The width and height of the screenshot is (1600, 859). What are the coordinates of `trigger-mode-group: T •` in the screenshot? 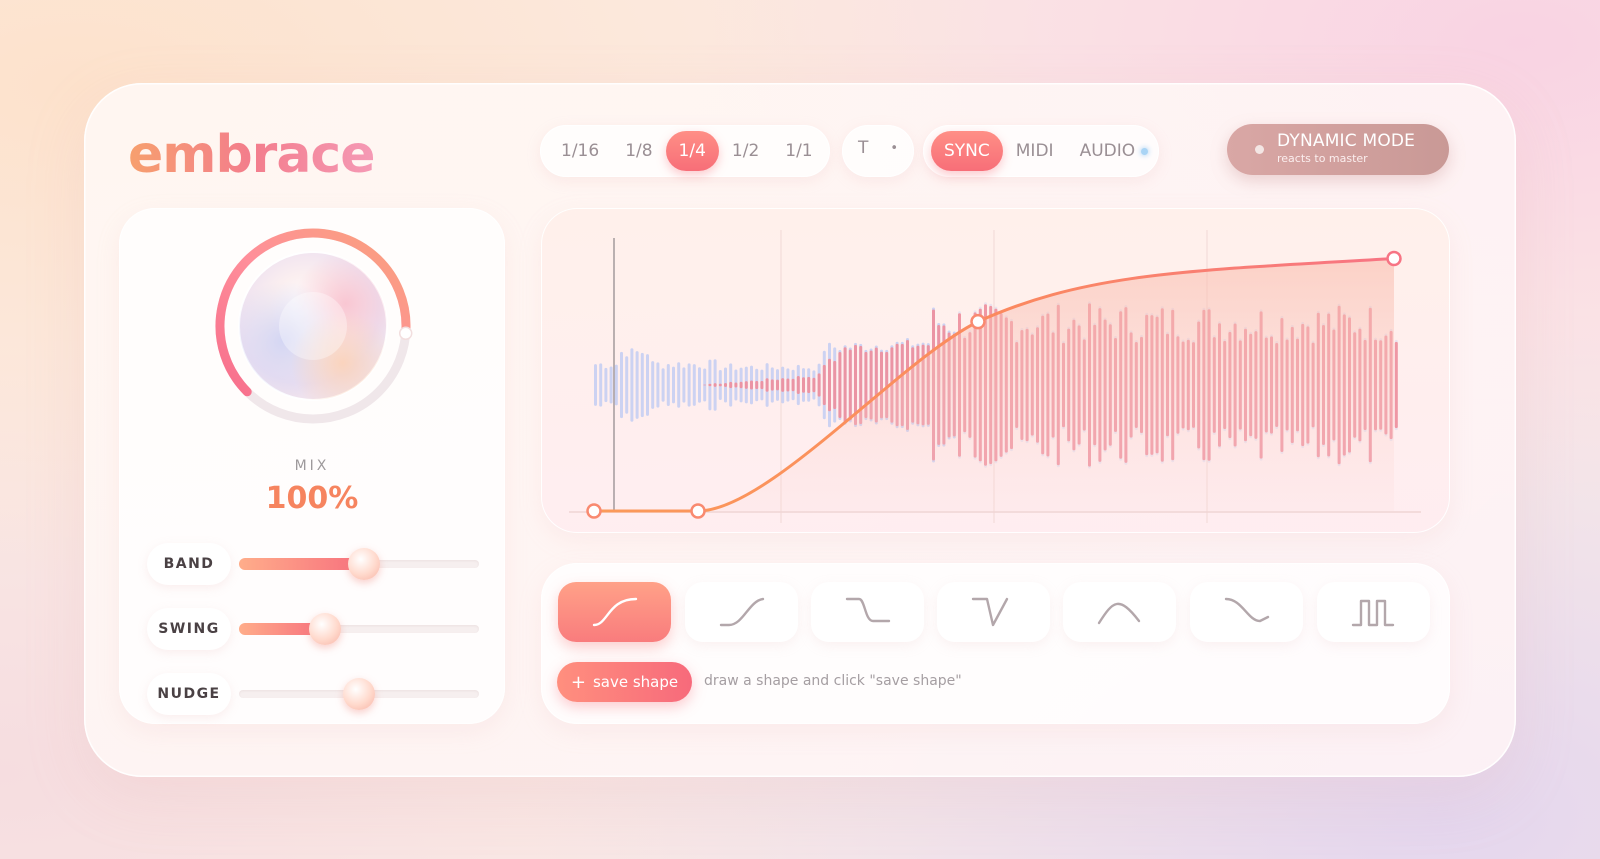 It's located at (878, 151).